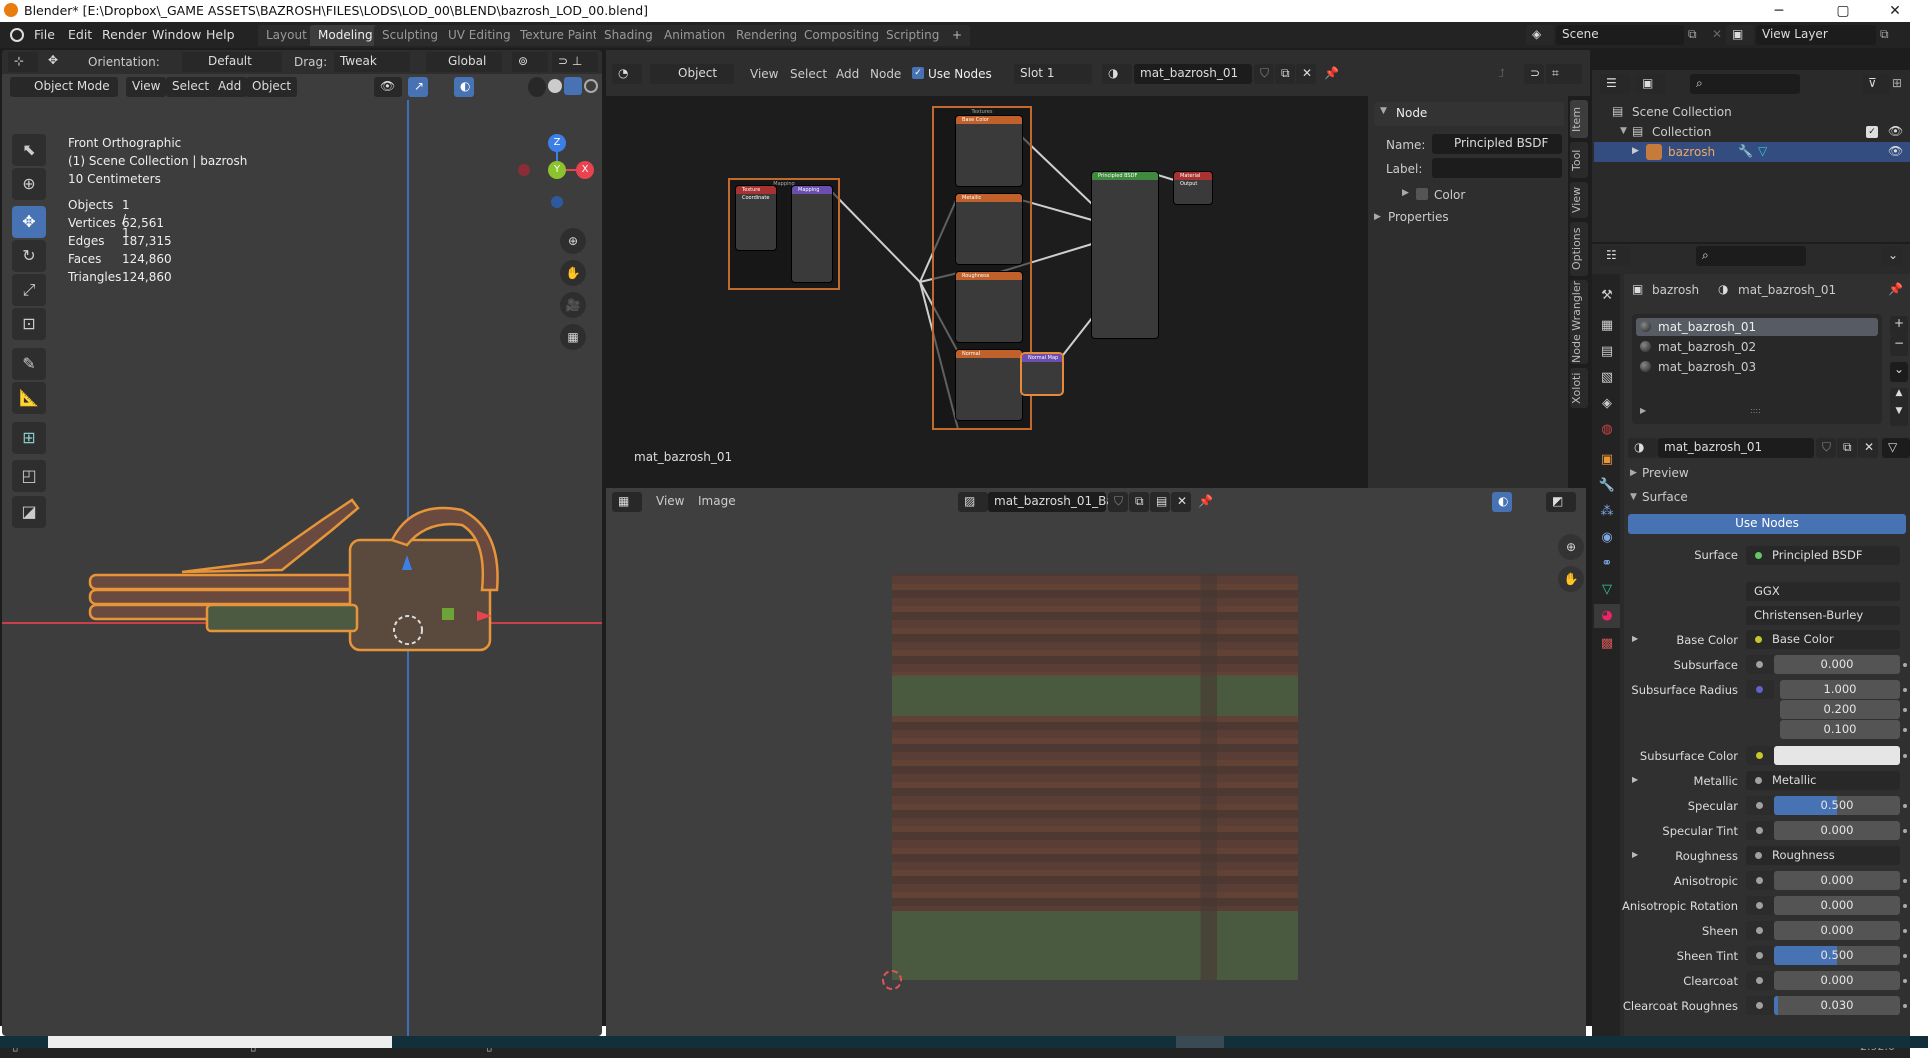 The height and width of the screenshot is (1058, 1928). What do you see at coordinates (1607, 326) in the screenshot?
I see `render-tab-icon: ▦` at bounding box center [1607, 326].